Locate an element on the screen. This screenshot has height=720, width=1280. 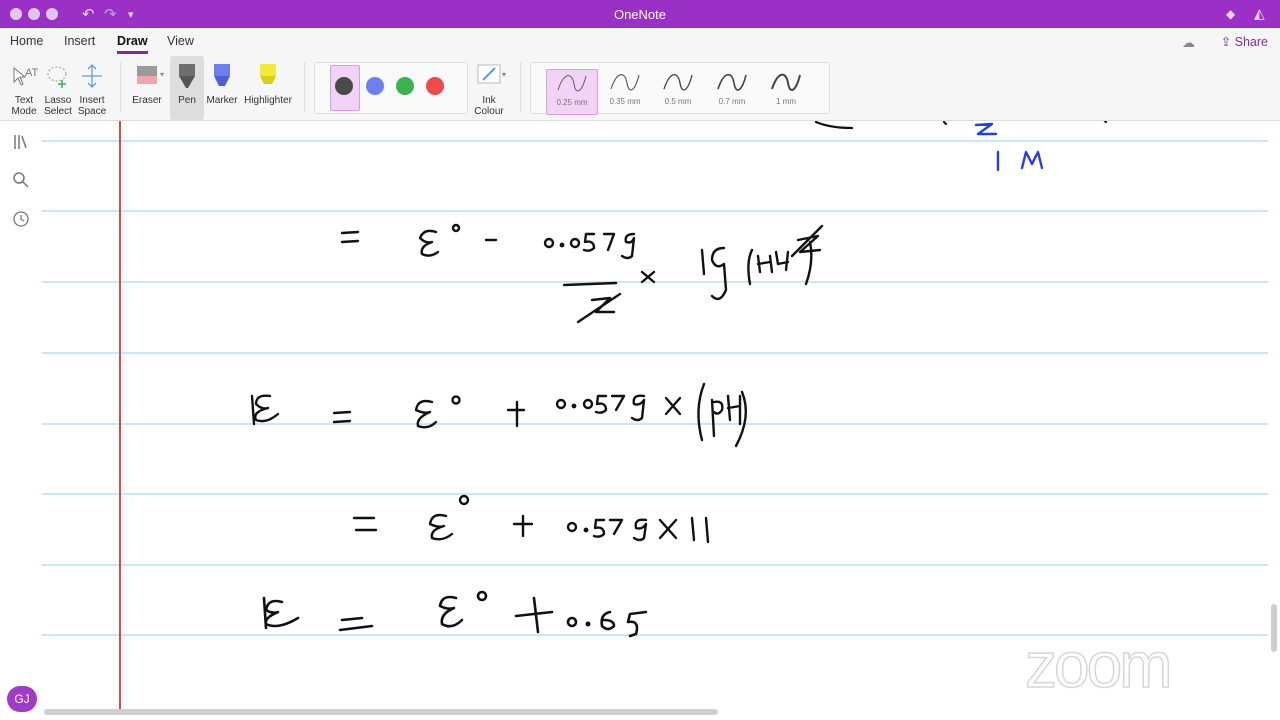
eraser-icon is located at coordinates (147, 75).